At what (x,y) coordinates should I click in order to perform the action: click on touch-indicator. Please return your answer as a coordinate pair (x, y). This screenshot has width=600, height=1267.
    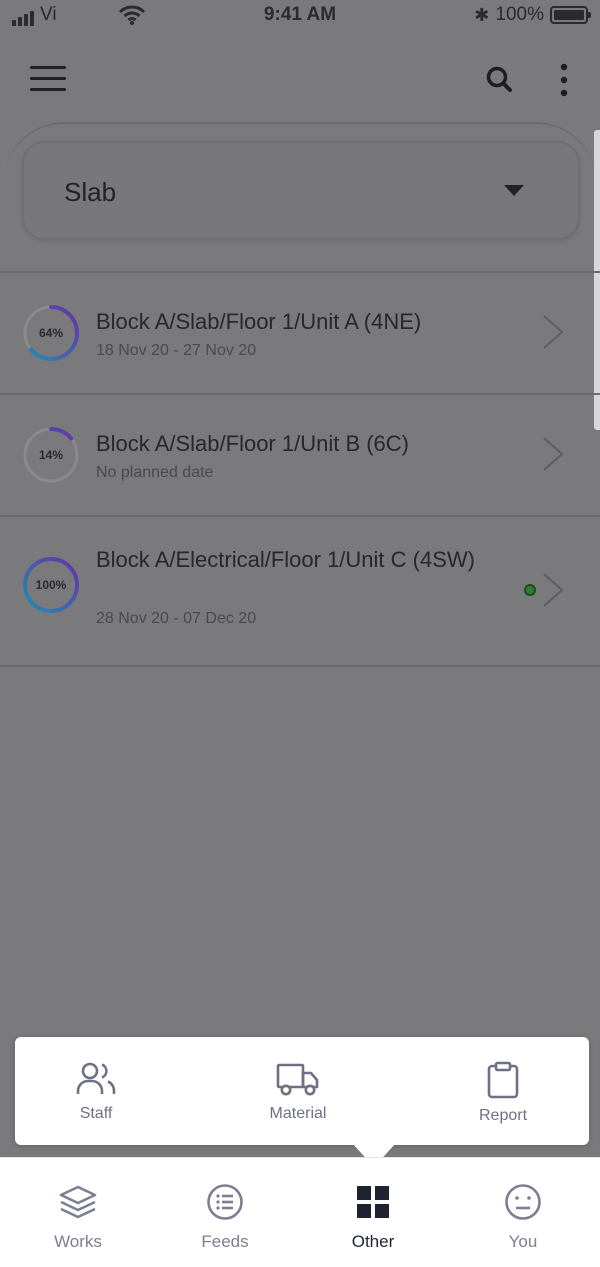
    Looking at the image, I should click on (530, 590).